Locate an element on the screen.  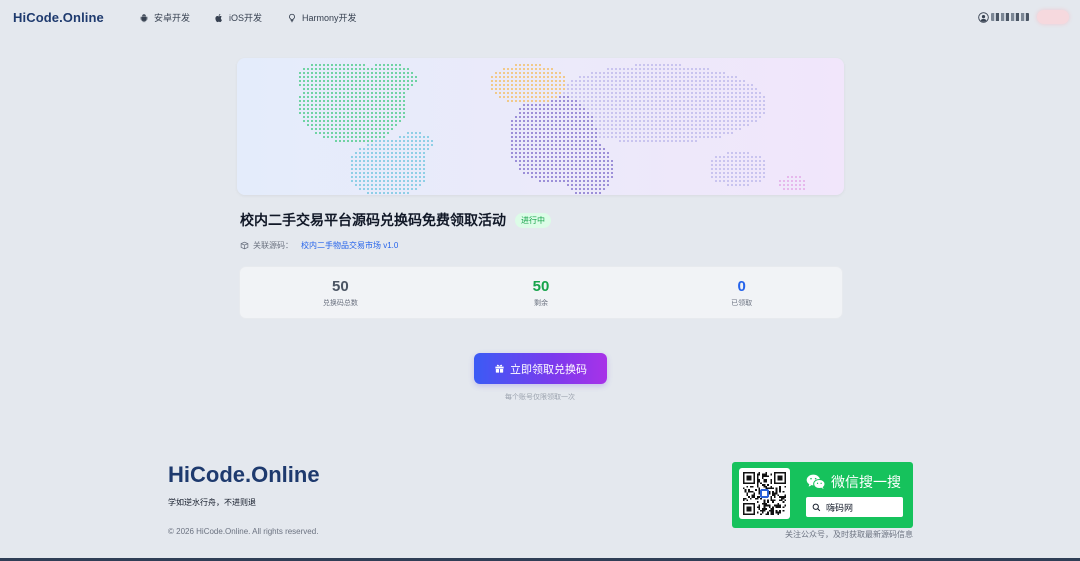
wechat-search-box: 嗨码网 is located at coordinates (854, 507).